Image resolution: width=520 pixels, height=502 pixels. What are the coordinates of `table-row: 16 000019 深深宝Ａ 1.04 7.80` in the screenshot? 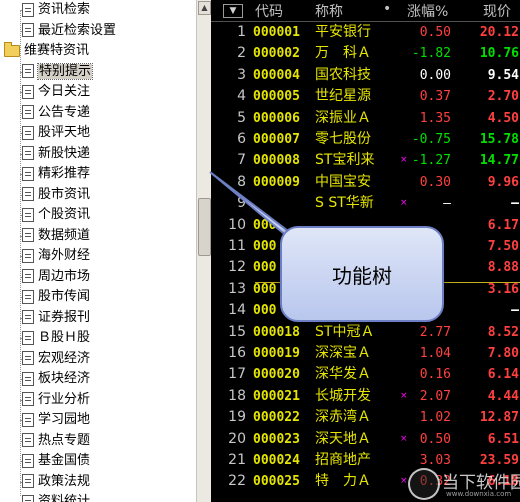 It's located at (365, 353).